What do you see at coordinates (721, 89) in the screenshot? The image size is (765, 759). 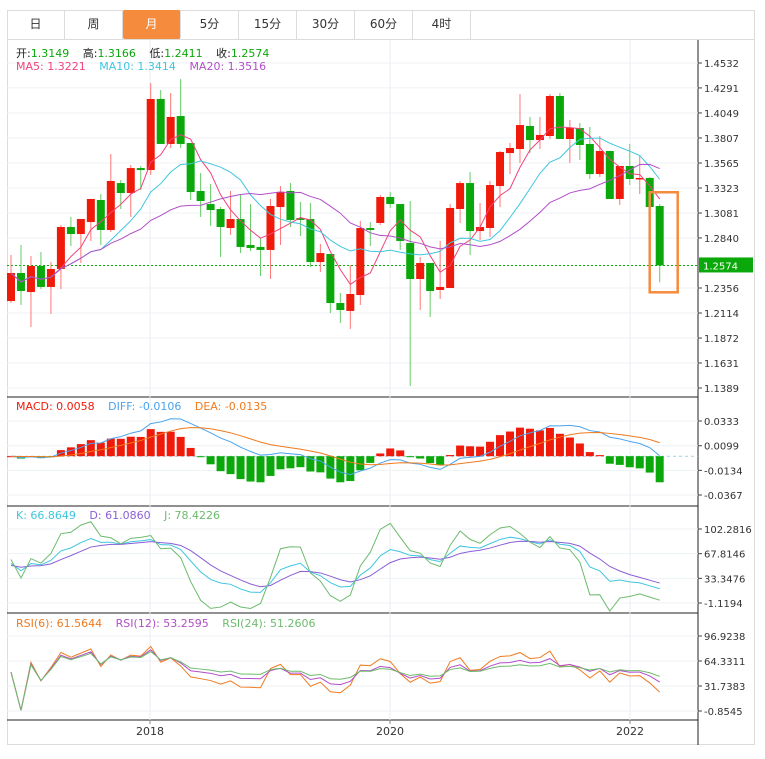 I see `price-tick-label: 1.4291` at bounding box center [721, 89].